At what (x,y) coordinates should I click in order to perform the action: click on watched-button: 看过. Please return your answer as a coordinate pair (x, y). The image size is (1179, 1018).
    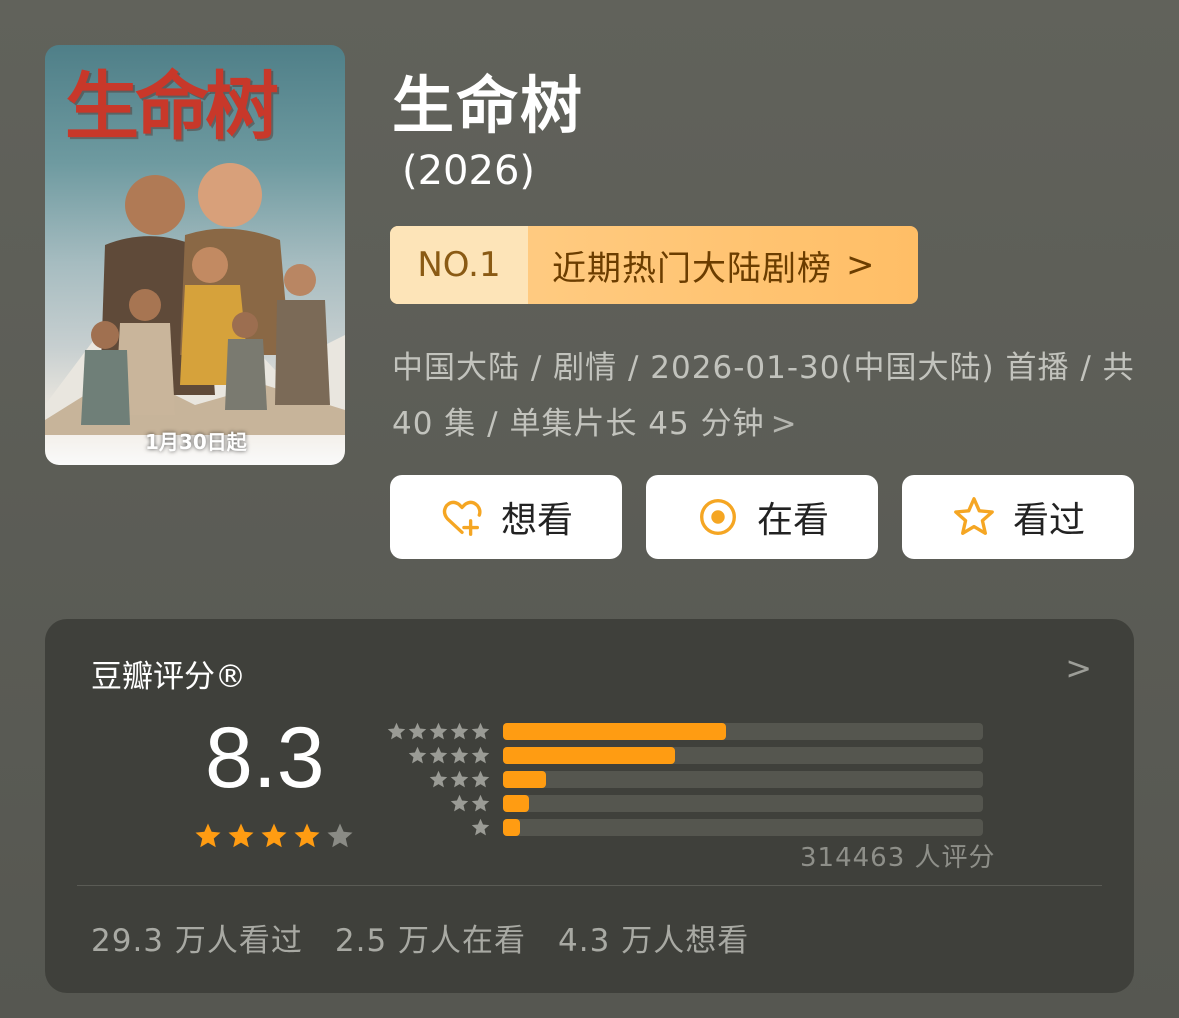
    Looking at the image, I should click on (1018, 517).